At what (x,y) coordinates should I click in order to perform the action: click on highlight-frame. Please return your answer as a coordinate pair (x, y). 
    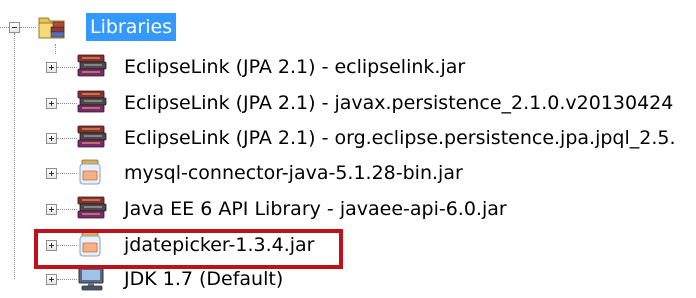
    Looking at the image, I should click on (188, 249).